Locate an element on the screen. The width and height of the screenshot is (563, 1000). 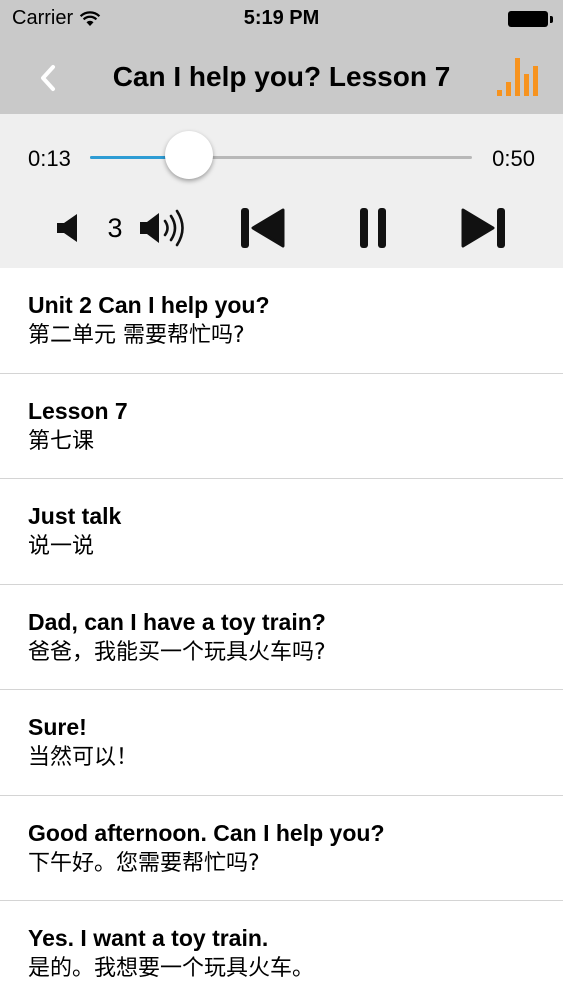
list-item: Sure! 当然可以！ is located at coordinates (281, 743).